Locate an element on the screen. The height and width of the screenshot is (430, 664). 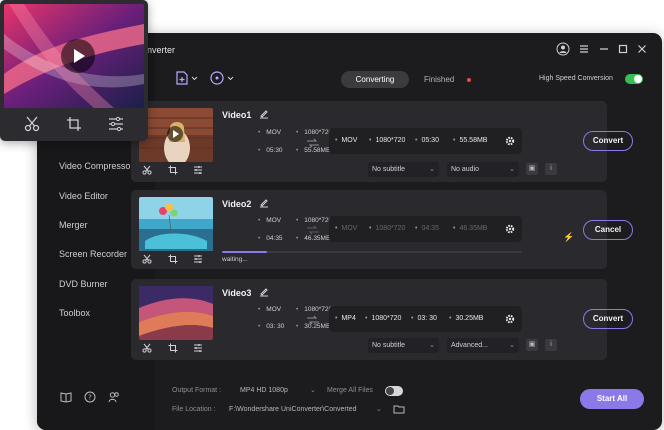
book-icon is located at coordinates (66, 397).